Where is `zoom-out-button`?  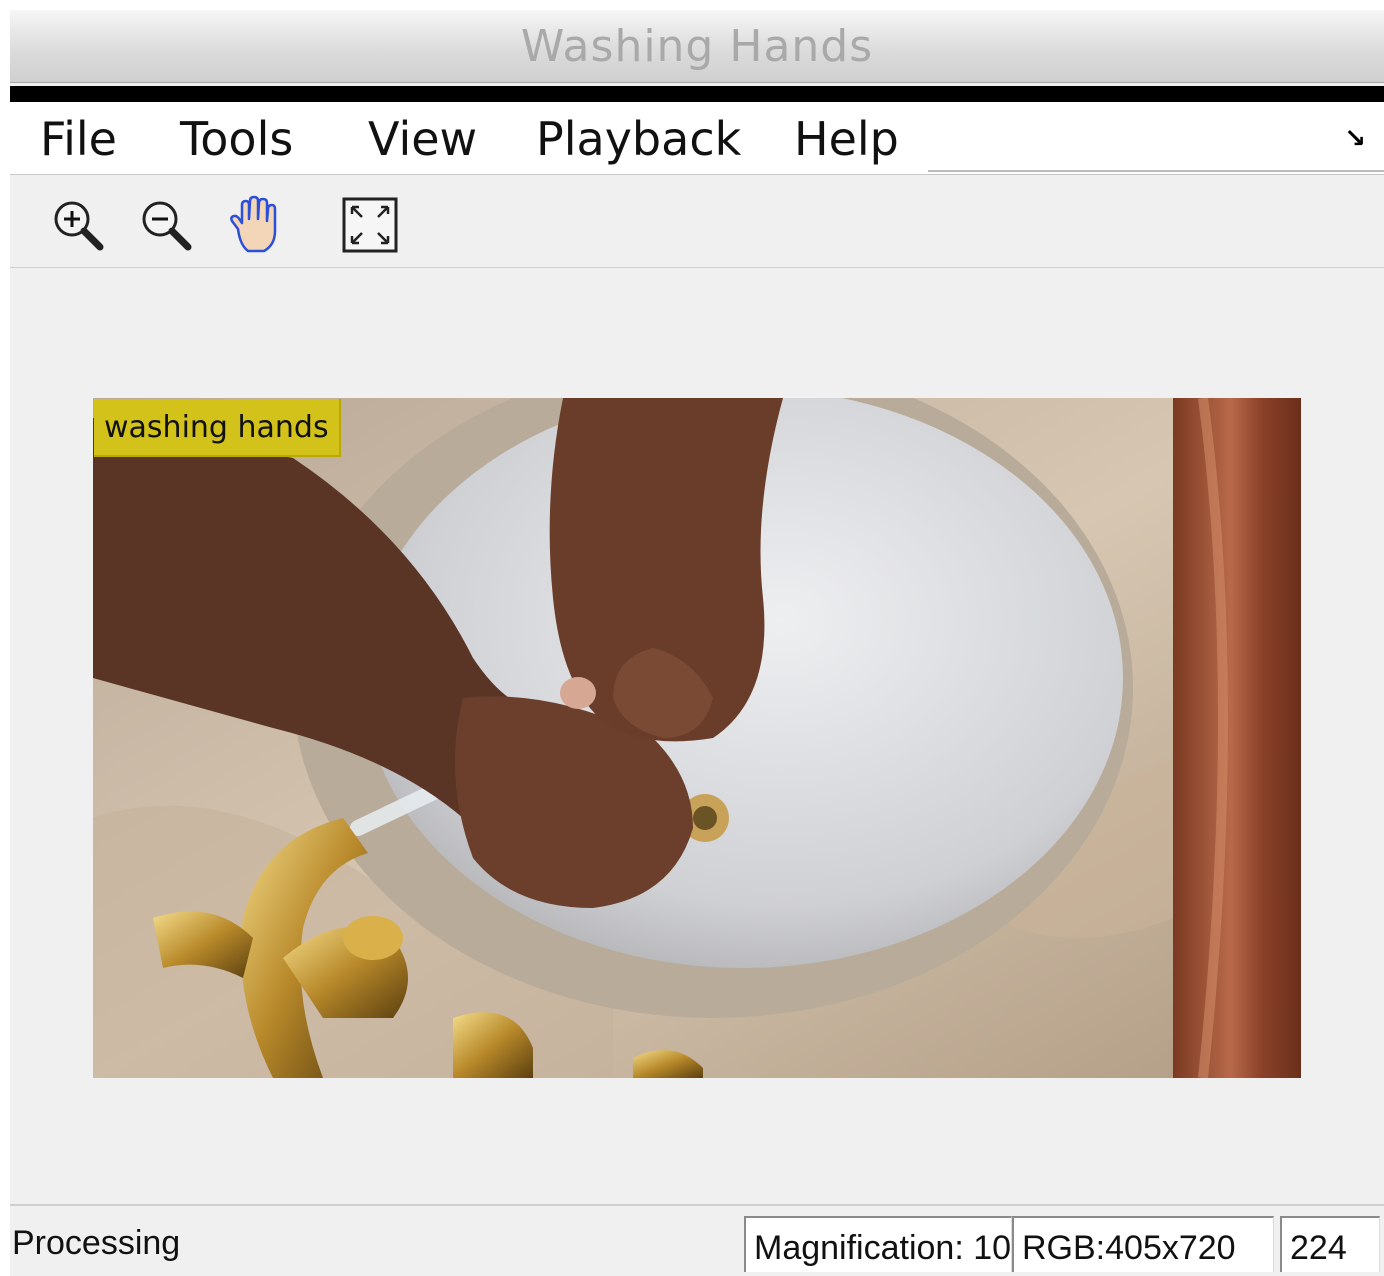
zoom-out-button is located at coordinates (166, 225).